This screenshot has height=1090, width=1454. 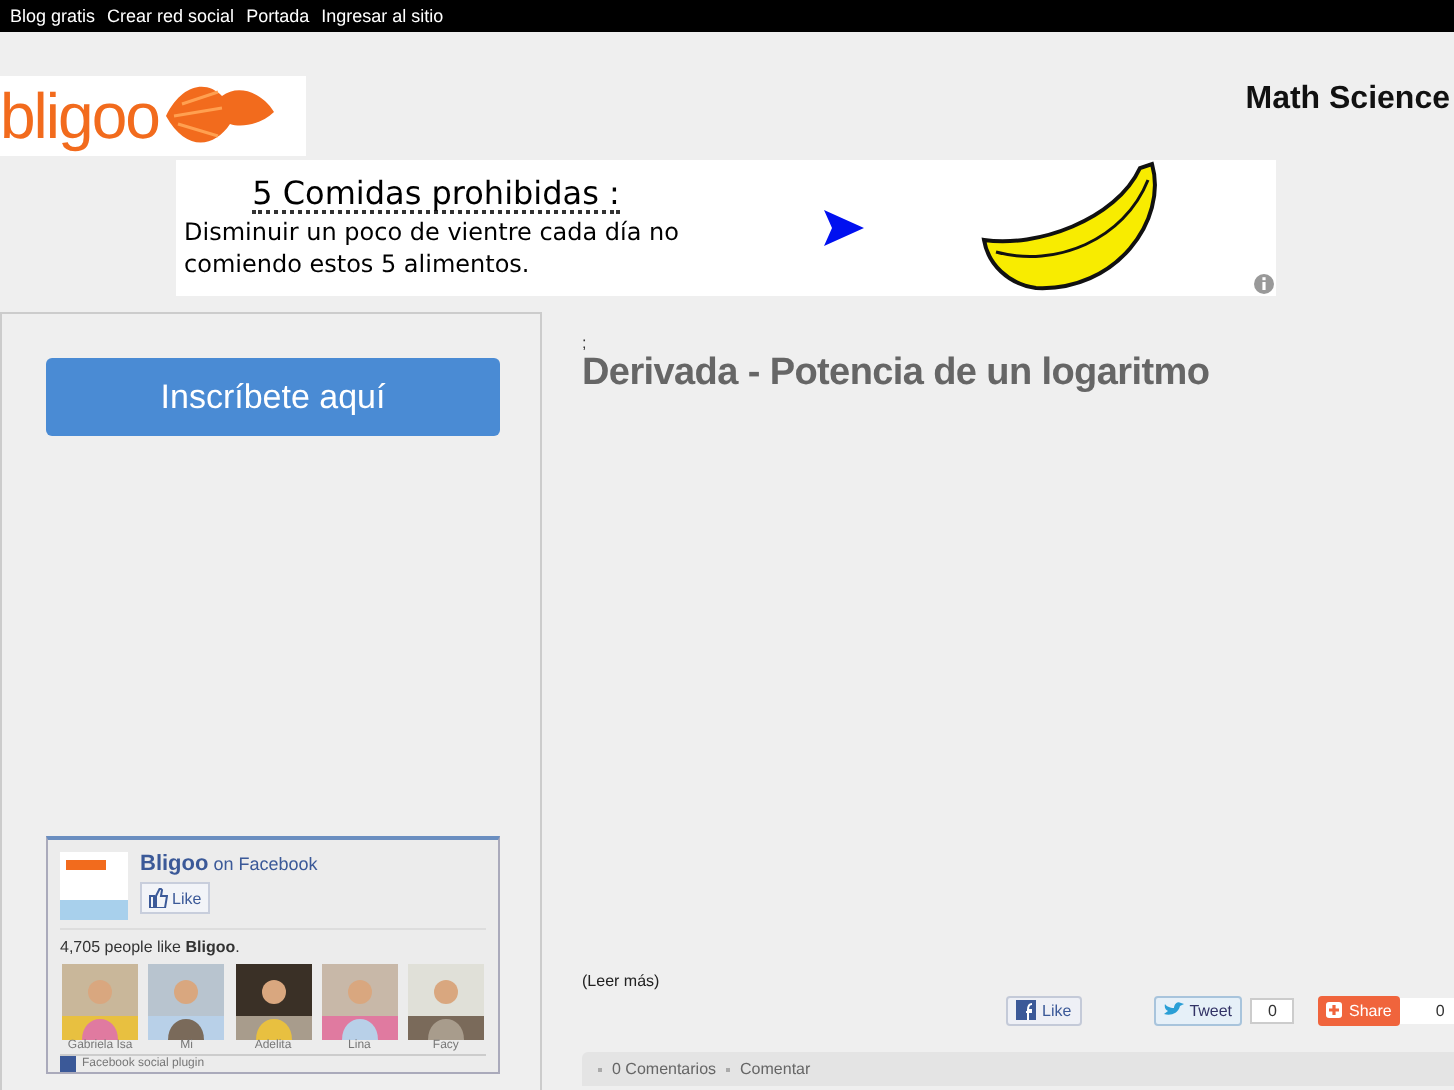 I want to click on like-count: 4,705 people like Bligoo., so click(x=151, y=947).